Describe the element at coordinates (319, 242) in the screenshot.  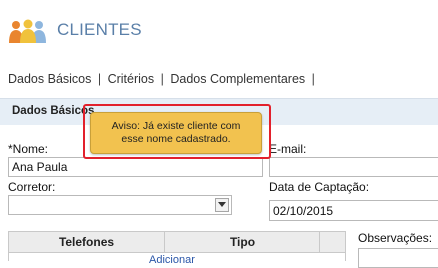
I see `column-divider` at that location.